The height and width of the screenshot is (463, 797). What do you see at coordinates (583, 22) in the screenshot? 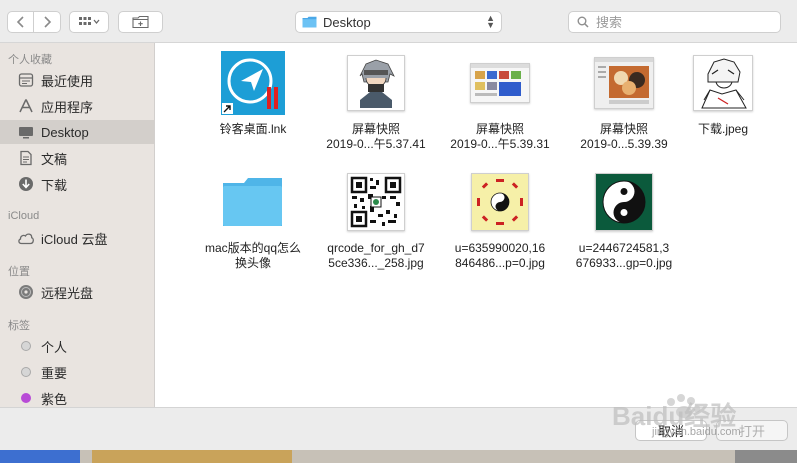
I see `search-icon` at bounding box center [583, 22].